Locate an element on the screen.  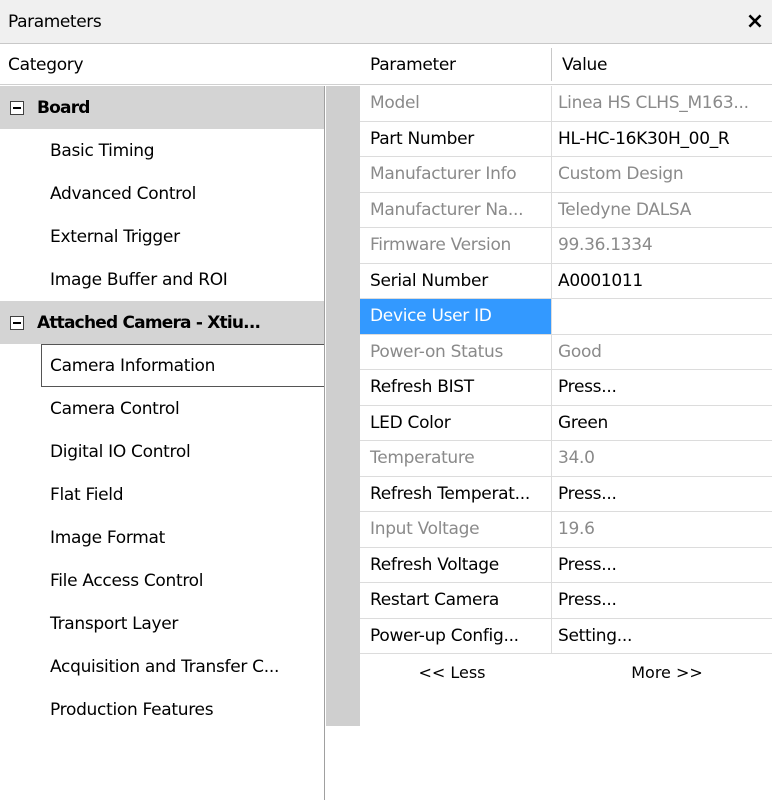
category-group-label: Board is located at coordinates (63, 107).